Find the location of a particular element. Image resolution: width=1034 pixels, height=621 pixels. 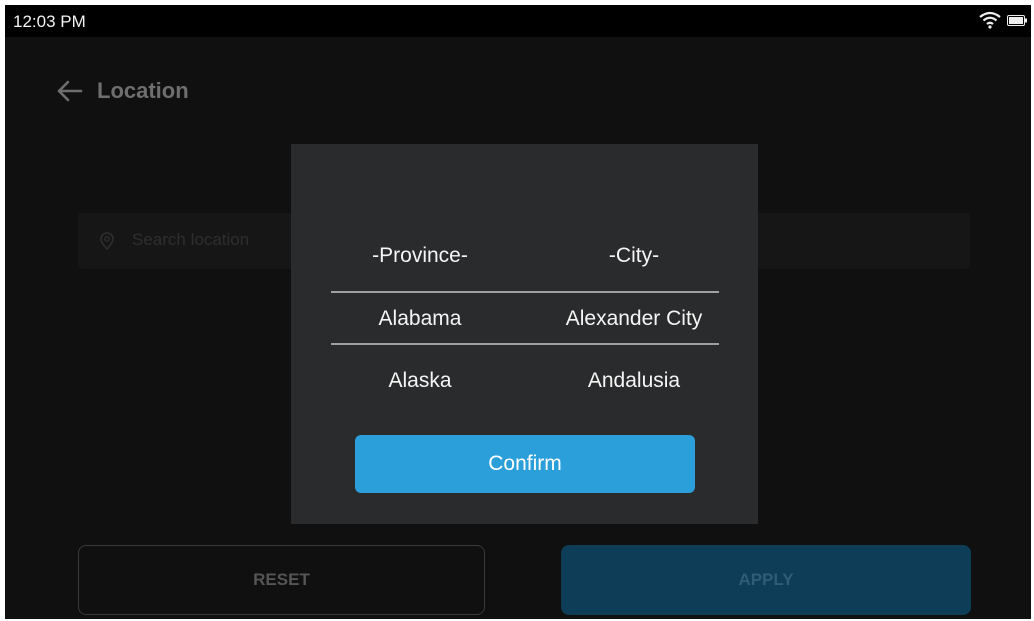

location-pin-icon is located at coordinates (107, 241).